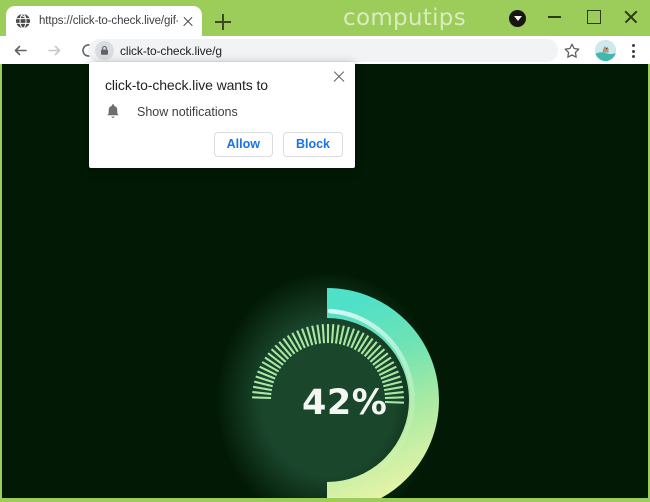 The height and width of the screenshot is (502, 650). I want to click on maximize-button, so click(593, 16).